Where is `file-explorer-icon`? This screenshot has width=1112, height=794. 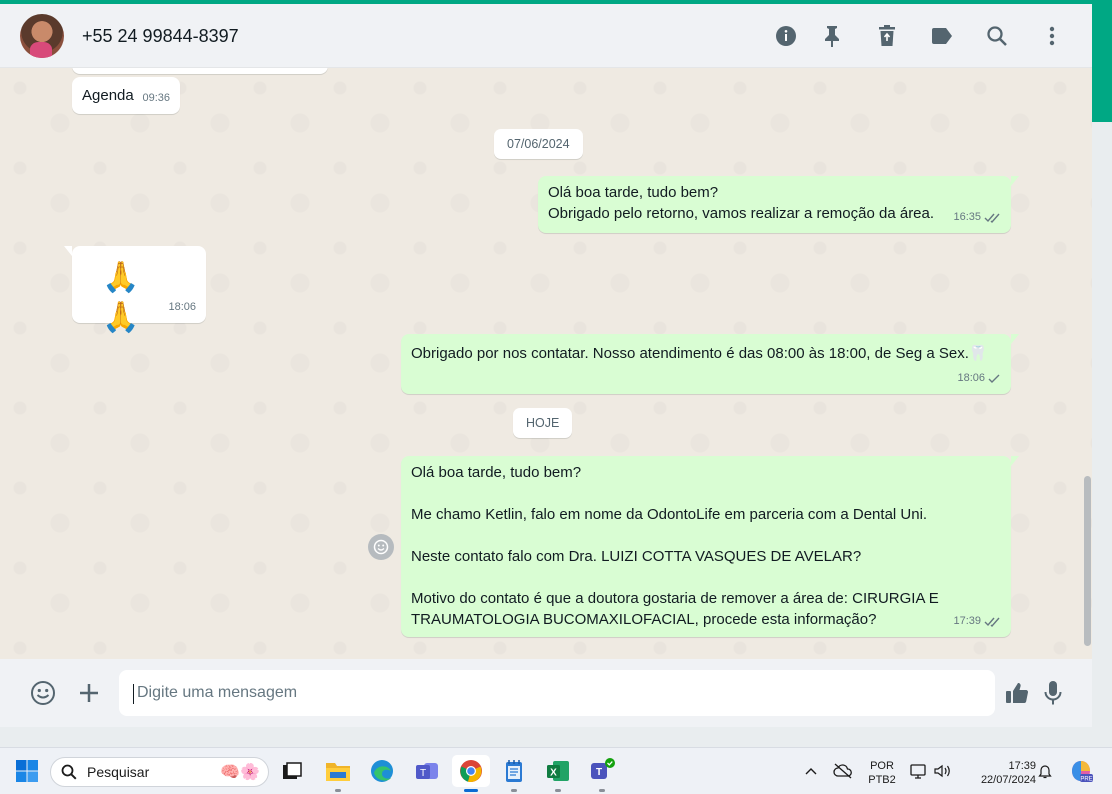 file-explorer-icon is located at coordinates (338, 773).